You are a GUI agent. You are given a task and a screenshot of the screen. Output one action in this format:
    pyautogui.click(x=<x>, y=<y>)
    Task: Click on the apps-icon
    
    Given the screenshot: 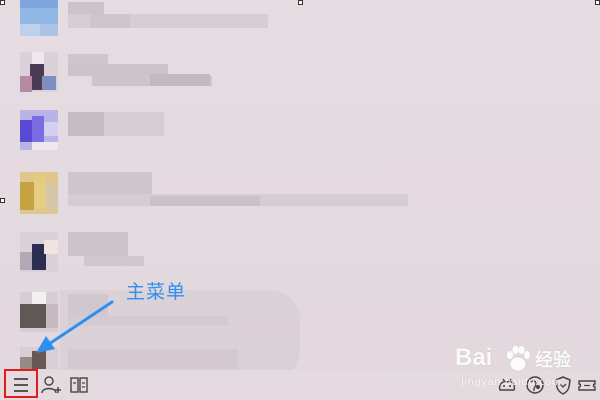 What is the action you would take?
    pyautogui.click(x=79, y=385)
    